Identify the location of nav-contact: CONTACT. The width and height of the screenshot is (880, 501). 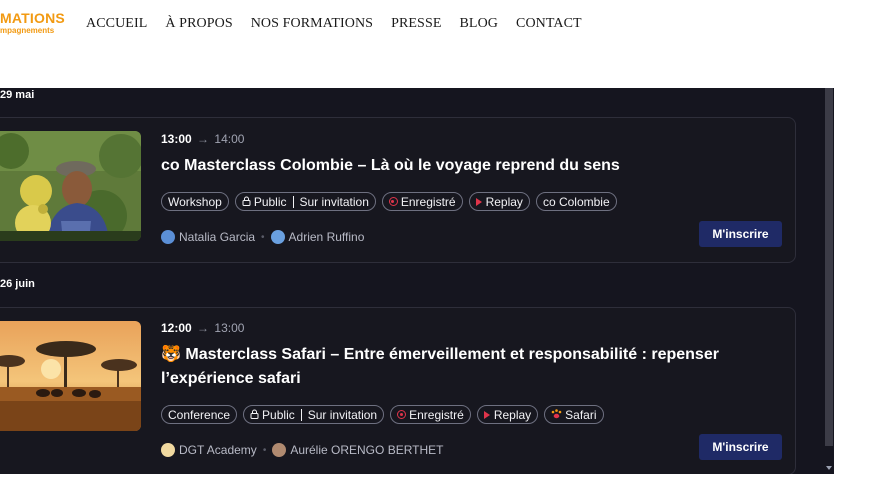
(549, 24).